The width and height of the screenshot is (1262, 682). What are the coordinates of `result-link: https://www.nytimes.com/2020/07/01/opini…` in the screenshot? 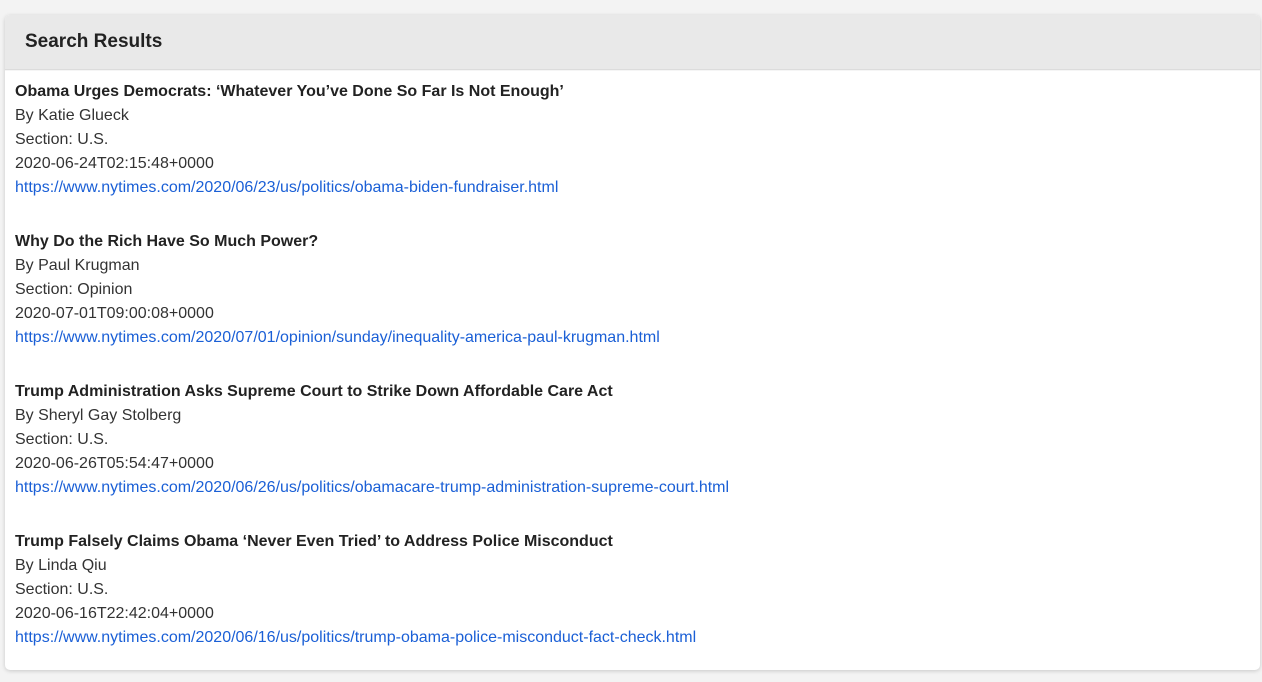 It's located at (337, 338).